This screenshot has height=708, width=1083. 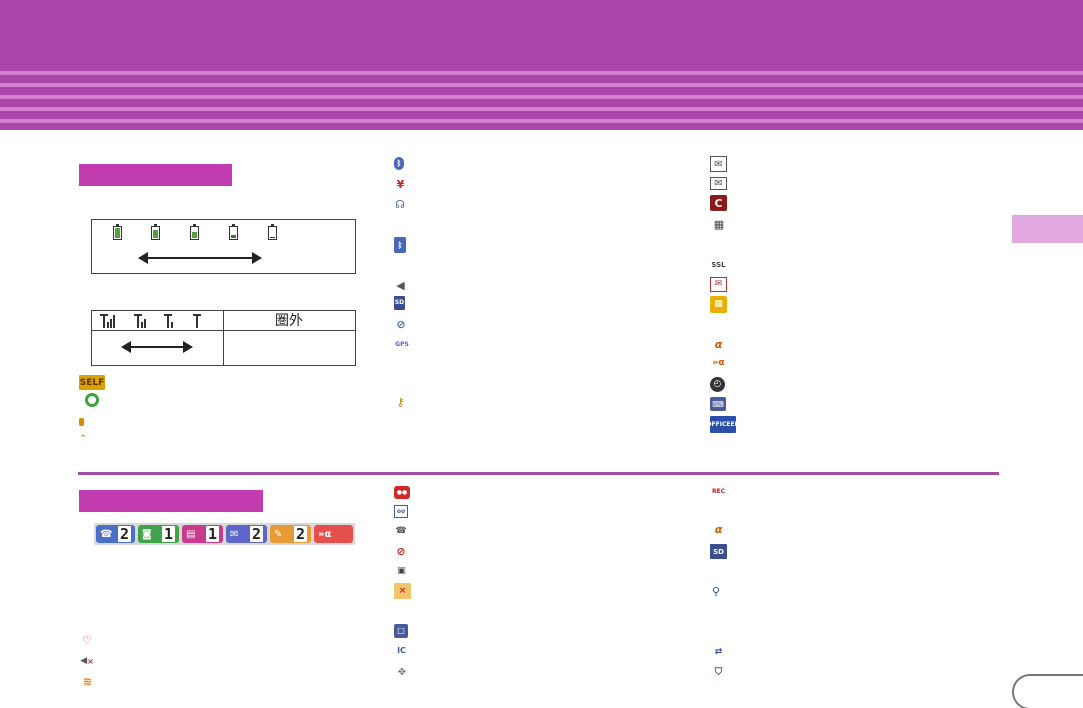 What do you see at coordinates (538, 473) in the screenshot?
I see `section-divider` at bounding box center [538, 473].